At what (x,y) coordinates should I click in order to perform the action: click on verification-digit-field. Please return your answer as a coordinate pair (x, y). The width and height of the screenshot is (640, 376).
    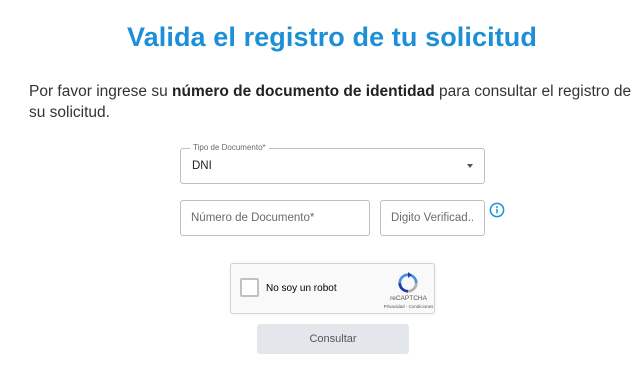
    Looking at the image, I should click on (432, 218).